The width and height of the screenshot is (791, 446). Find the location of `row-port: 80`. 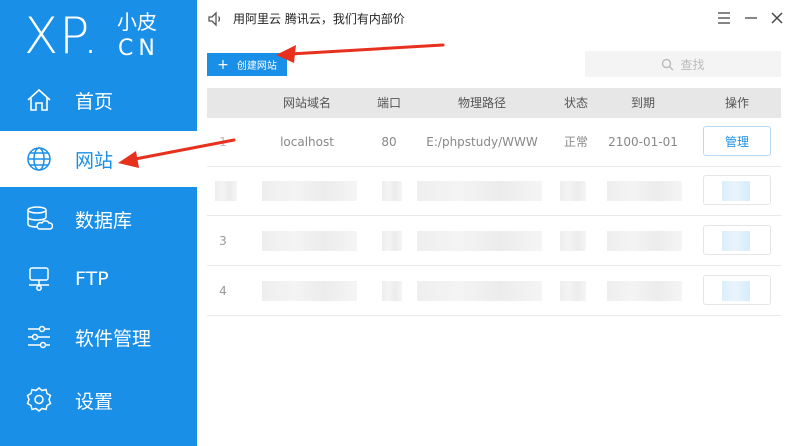

row-port: 80 is located at coordinates (389, 142).